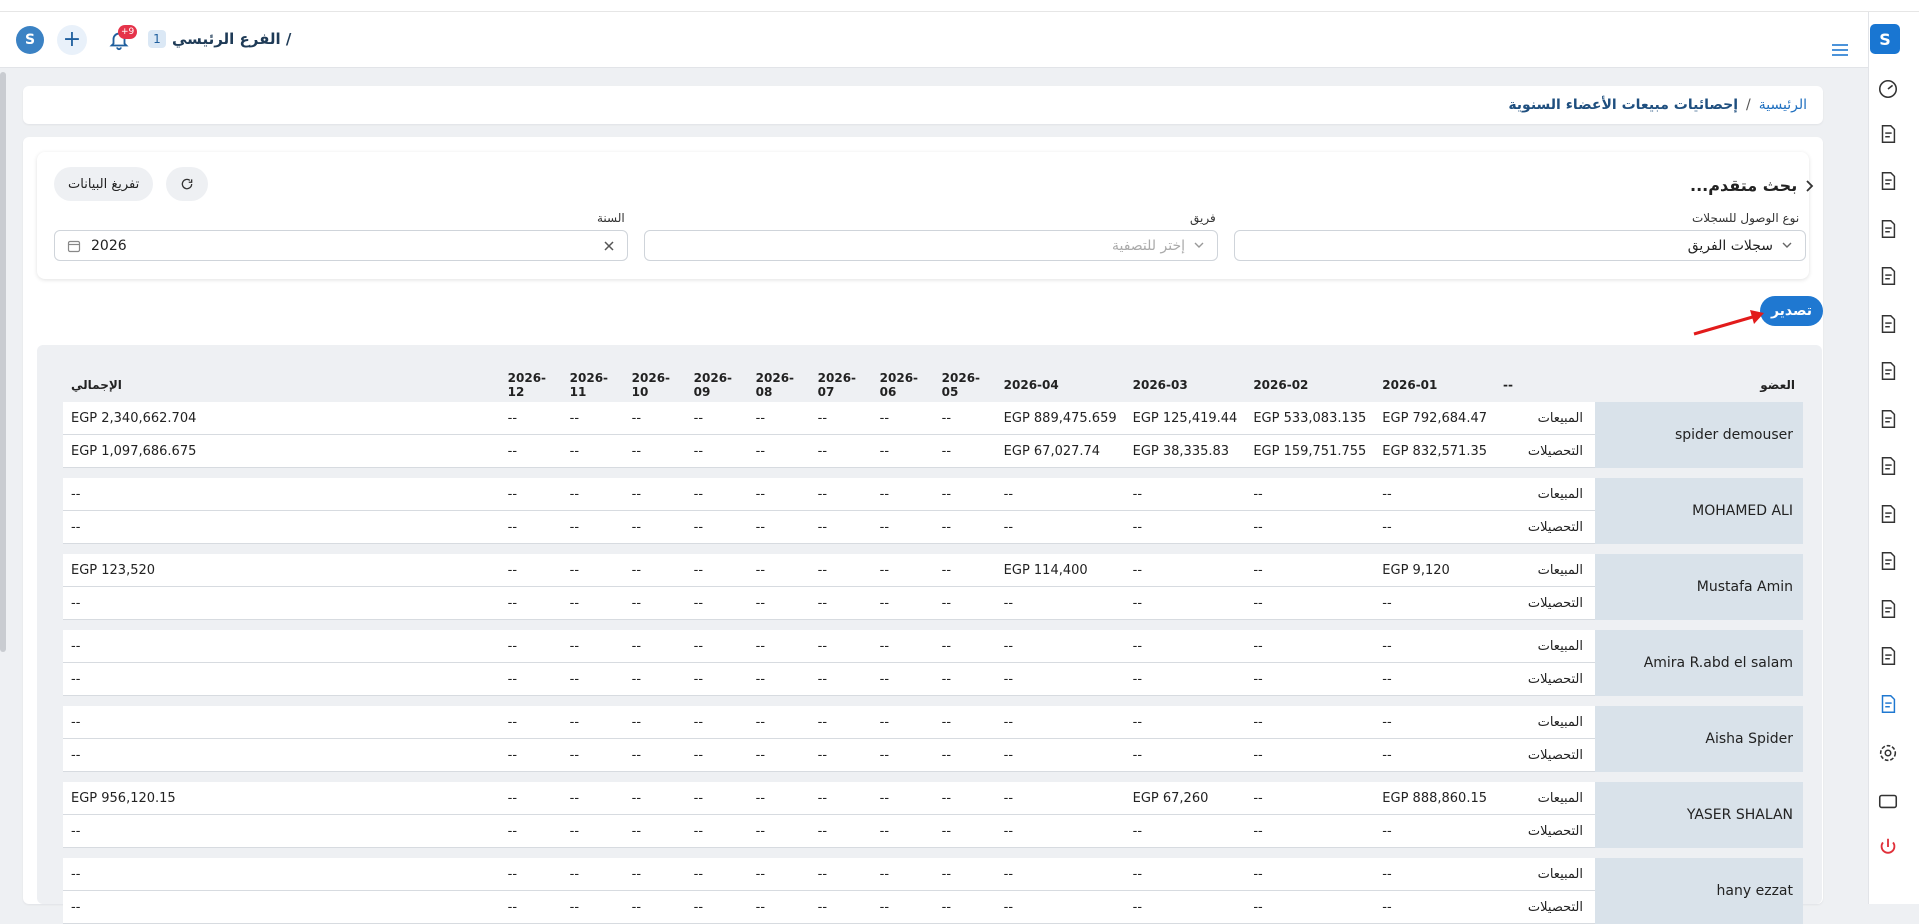 This screenshot has height=924, width=1919. I want to click on row-spacer, so click(933, 853).